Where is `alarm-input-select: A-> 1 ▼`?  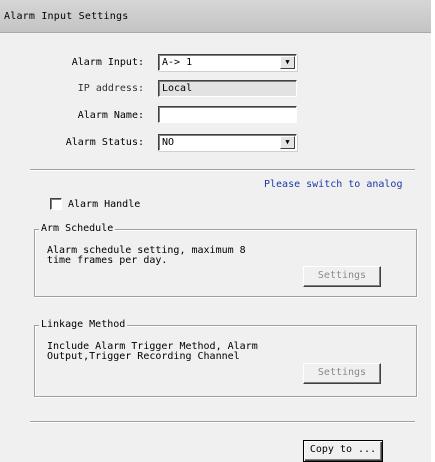 alarm-input-select: A-> 1 ▼ is located at coordinates (227, 62).